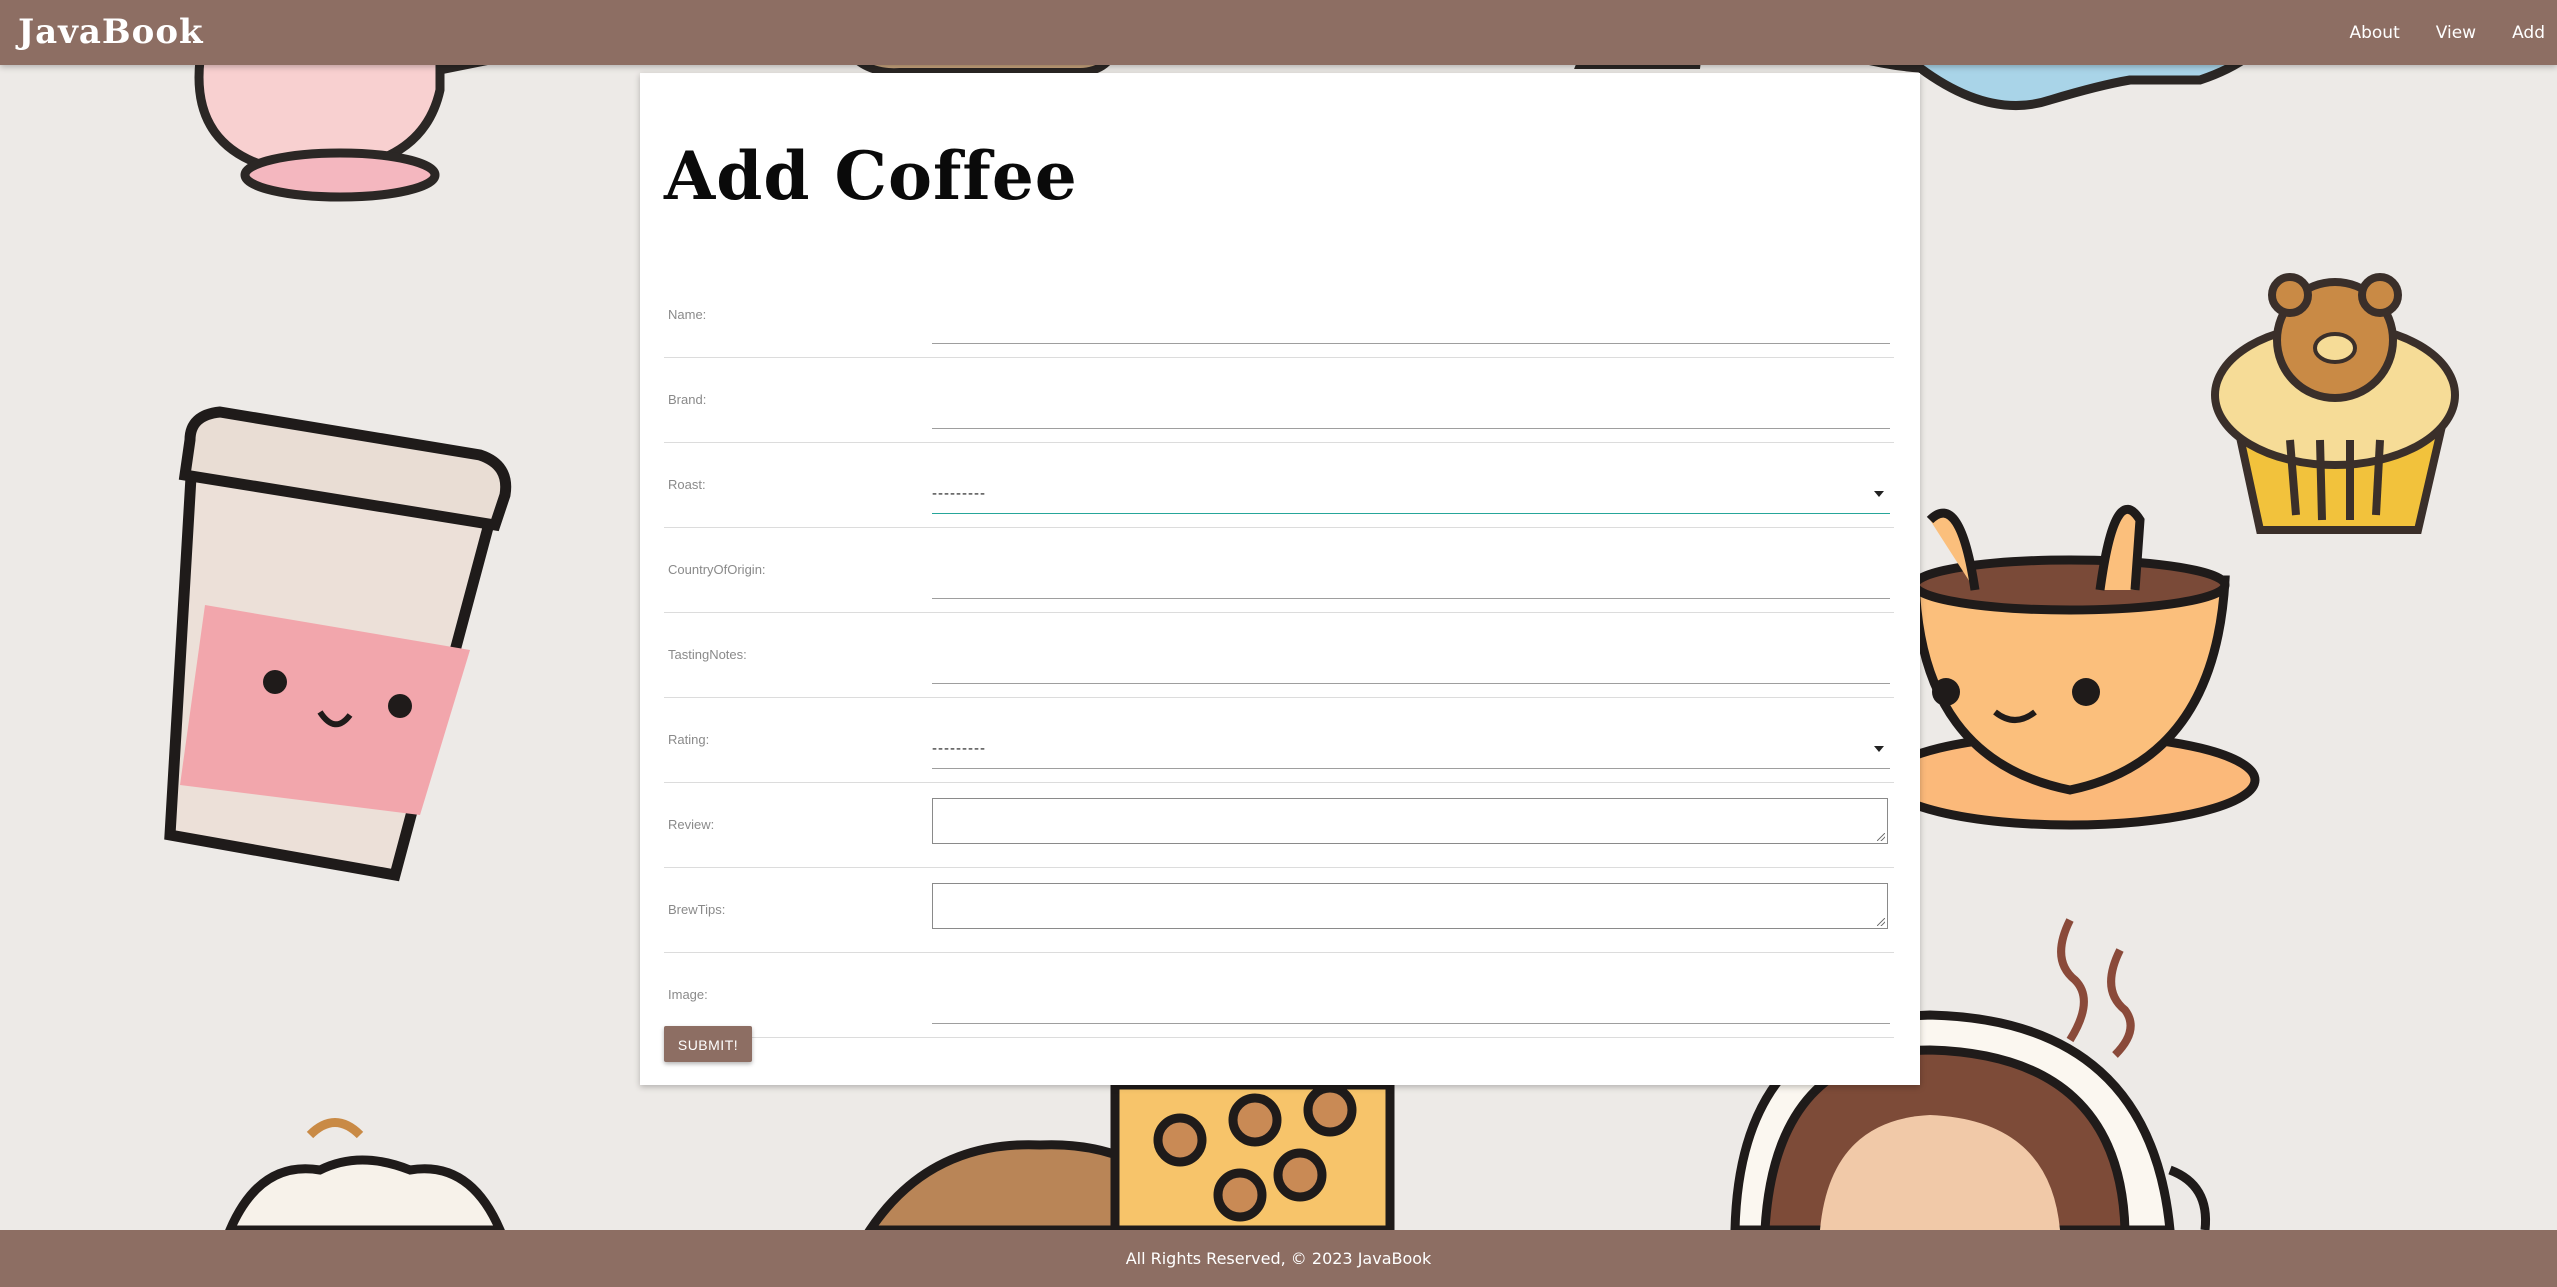 The width and height of the screenshot is (2557, 1287). I want to click on bear-cupcake-illustration, so click(2335, 403).